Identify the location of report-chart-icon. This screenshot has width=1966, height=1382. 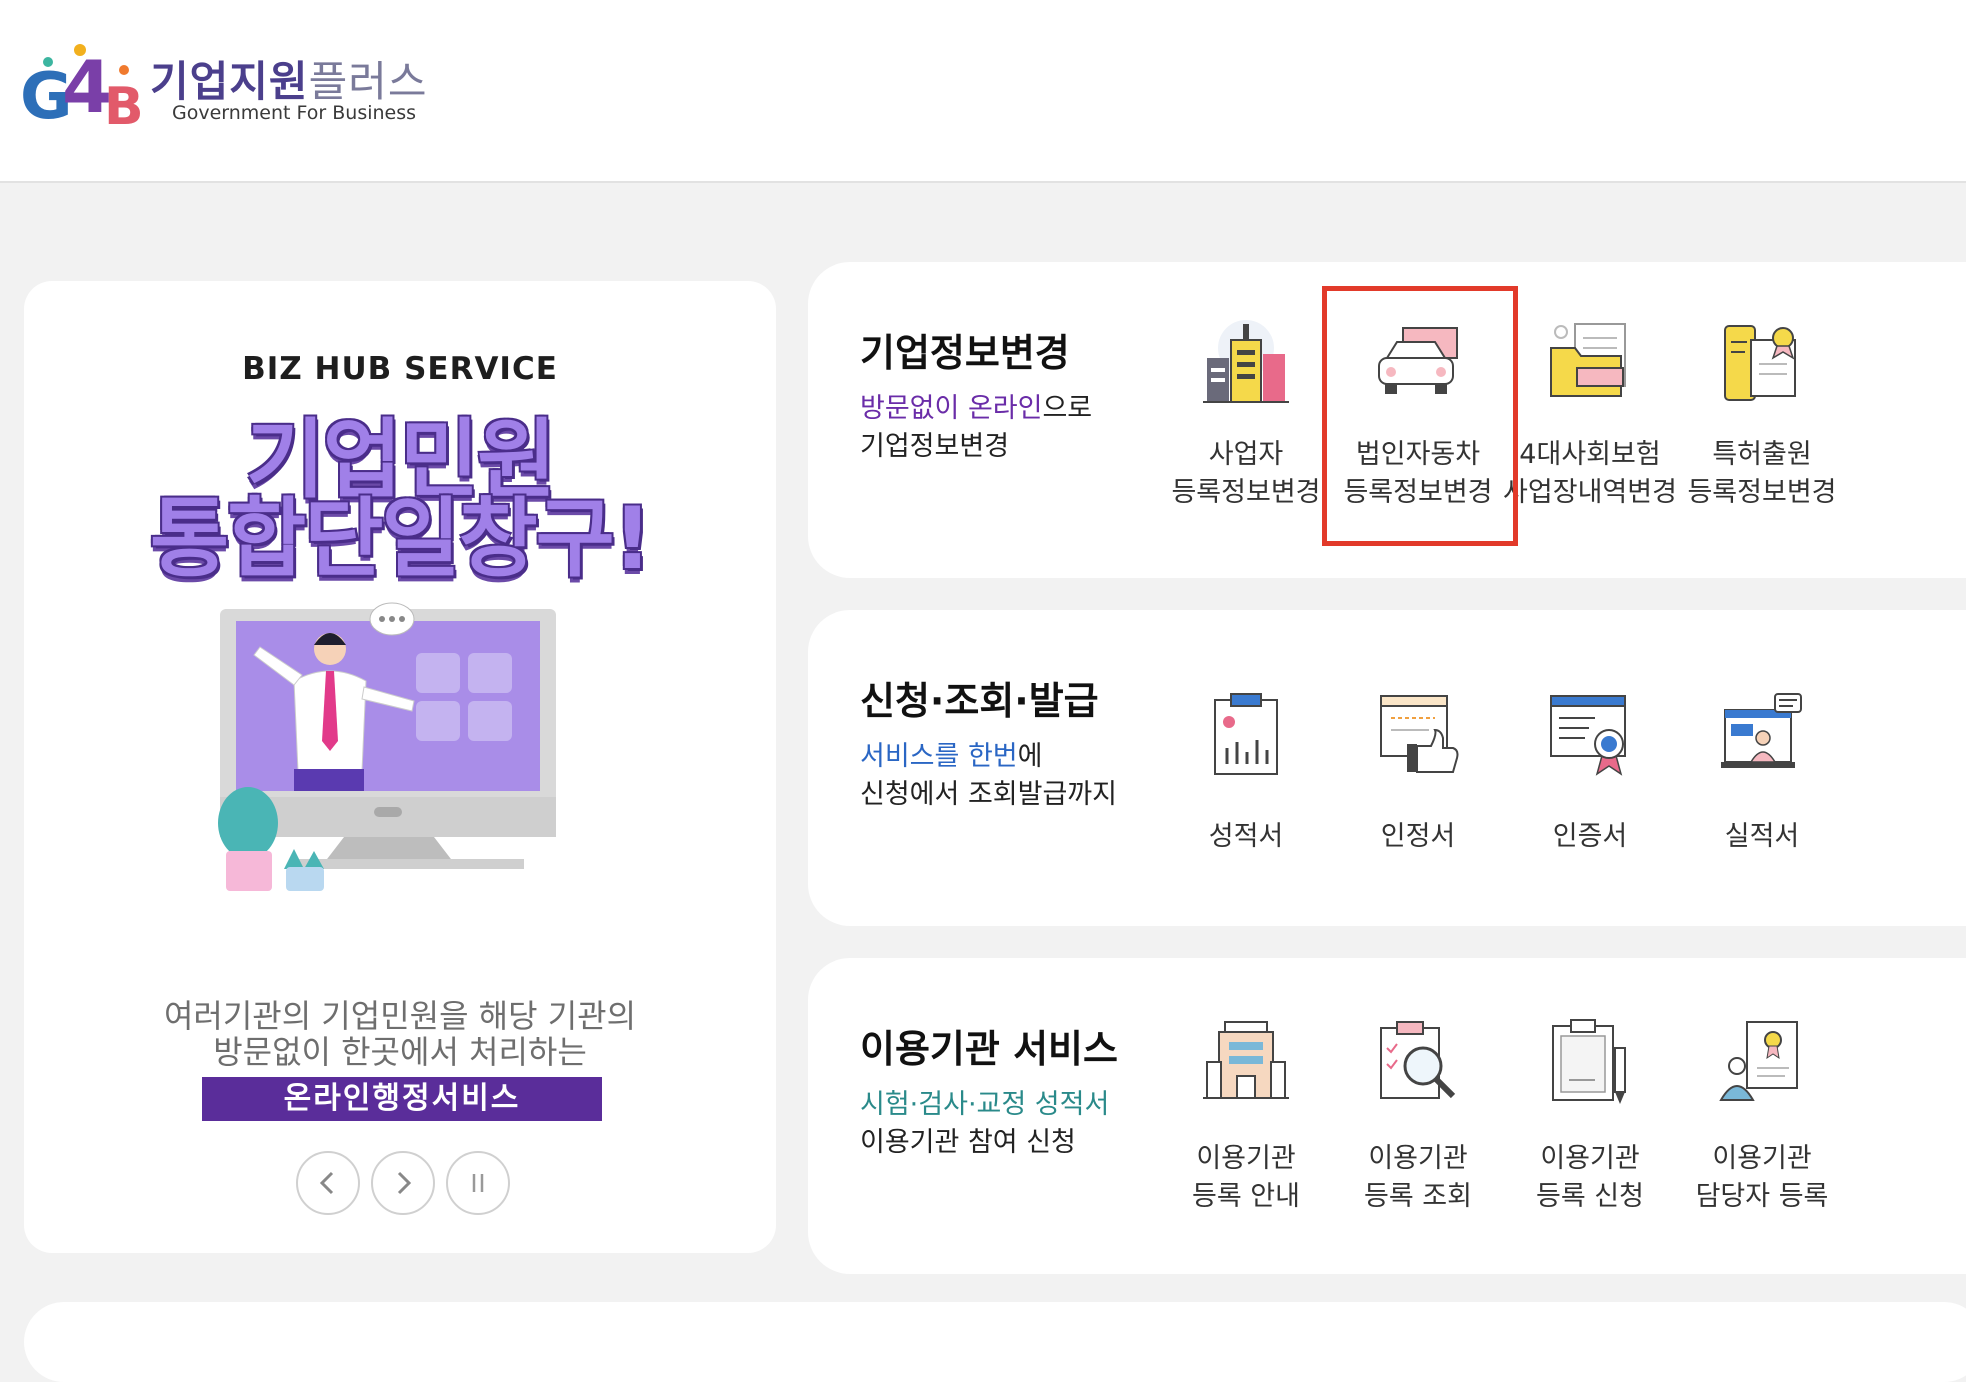
(1246, 734).